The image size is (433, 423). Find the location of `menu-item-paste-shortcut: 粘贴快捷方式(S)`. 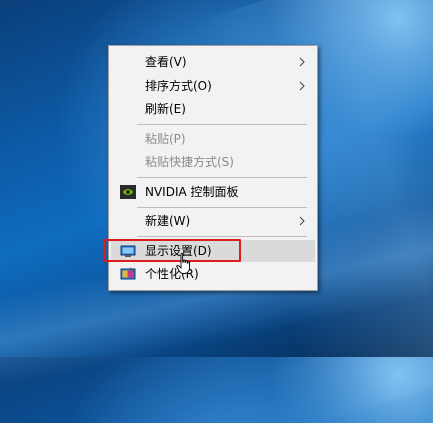

menu-item-paste-shortcut: 粘贴快捷方式(S) is located at coordinates (213, 162).